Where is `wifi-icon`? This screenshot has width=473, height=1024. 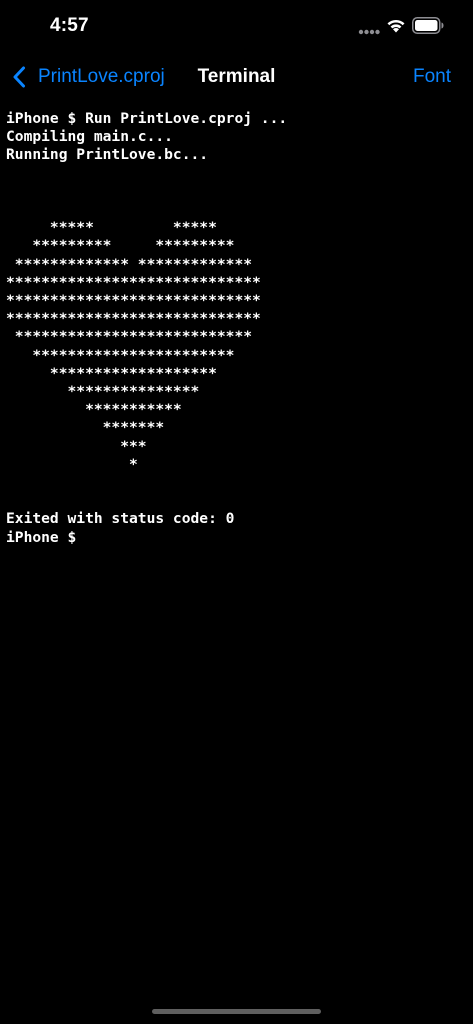 wifi-icon is located at coordinates (396, 26).